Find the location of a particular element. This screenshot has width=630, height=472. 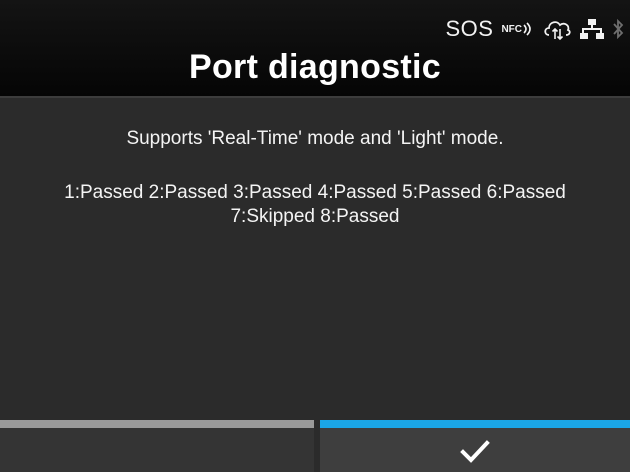

nfc-label: NFC is located at coordinates (511, 29).